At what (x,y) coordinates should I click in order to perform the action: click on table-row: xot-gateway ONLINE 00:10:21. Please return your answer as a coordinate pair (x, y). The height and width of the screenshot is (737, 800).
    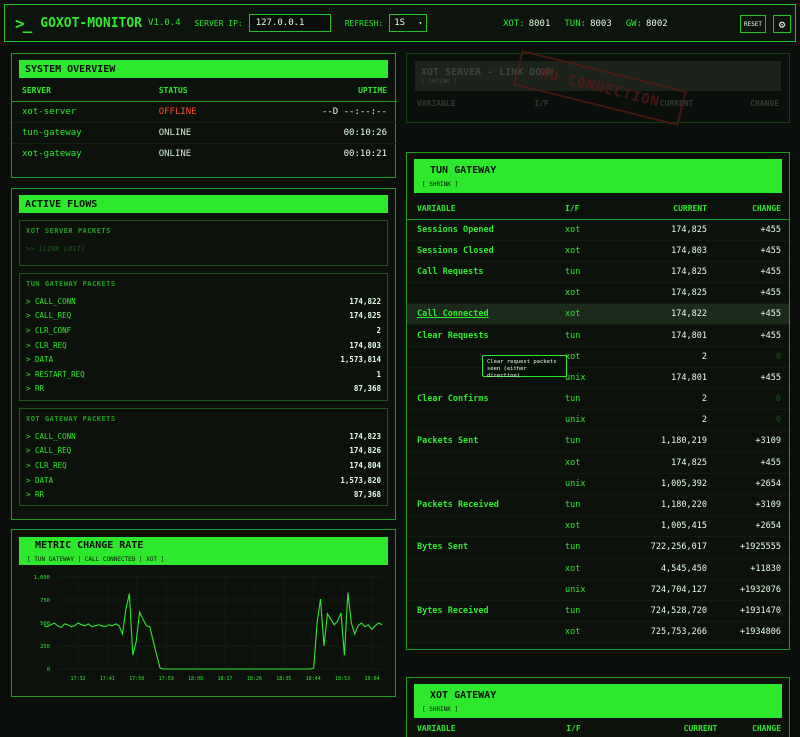
    Looking at the image, I should click on (204, 154).